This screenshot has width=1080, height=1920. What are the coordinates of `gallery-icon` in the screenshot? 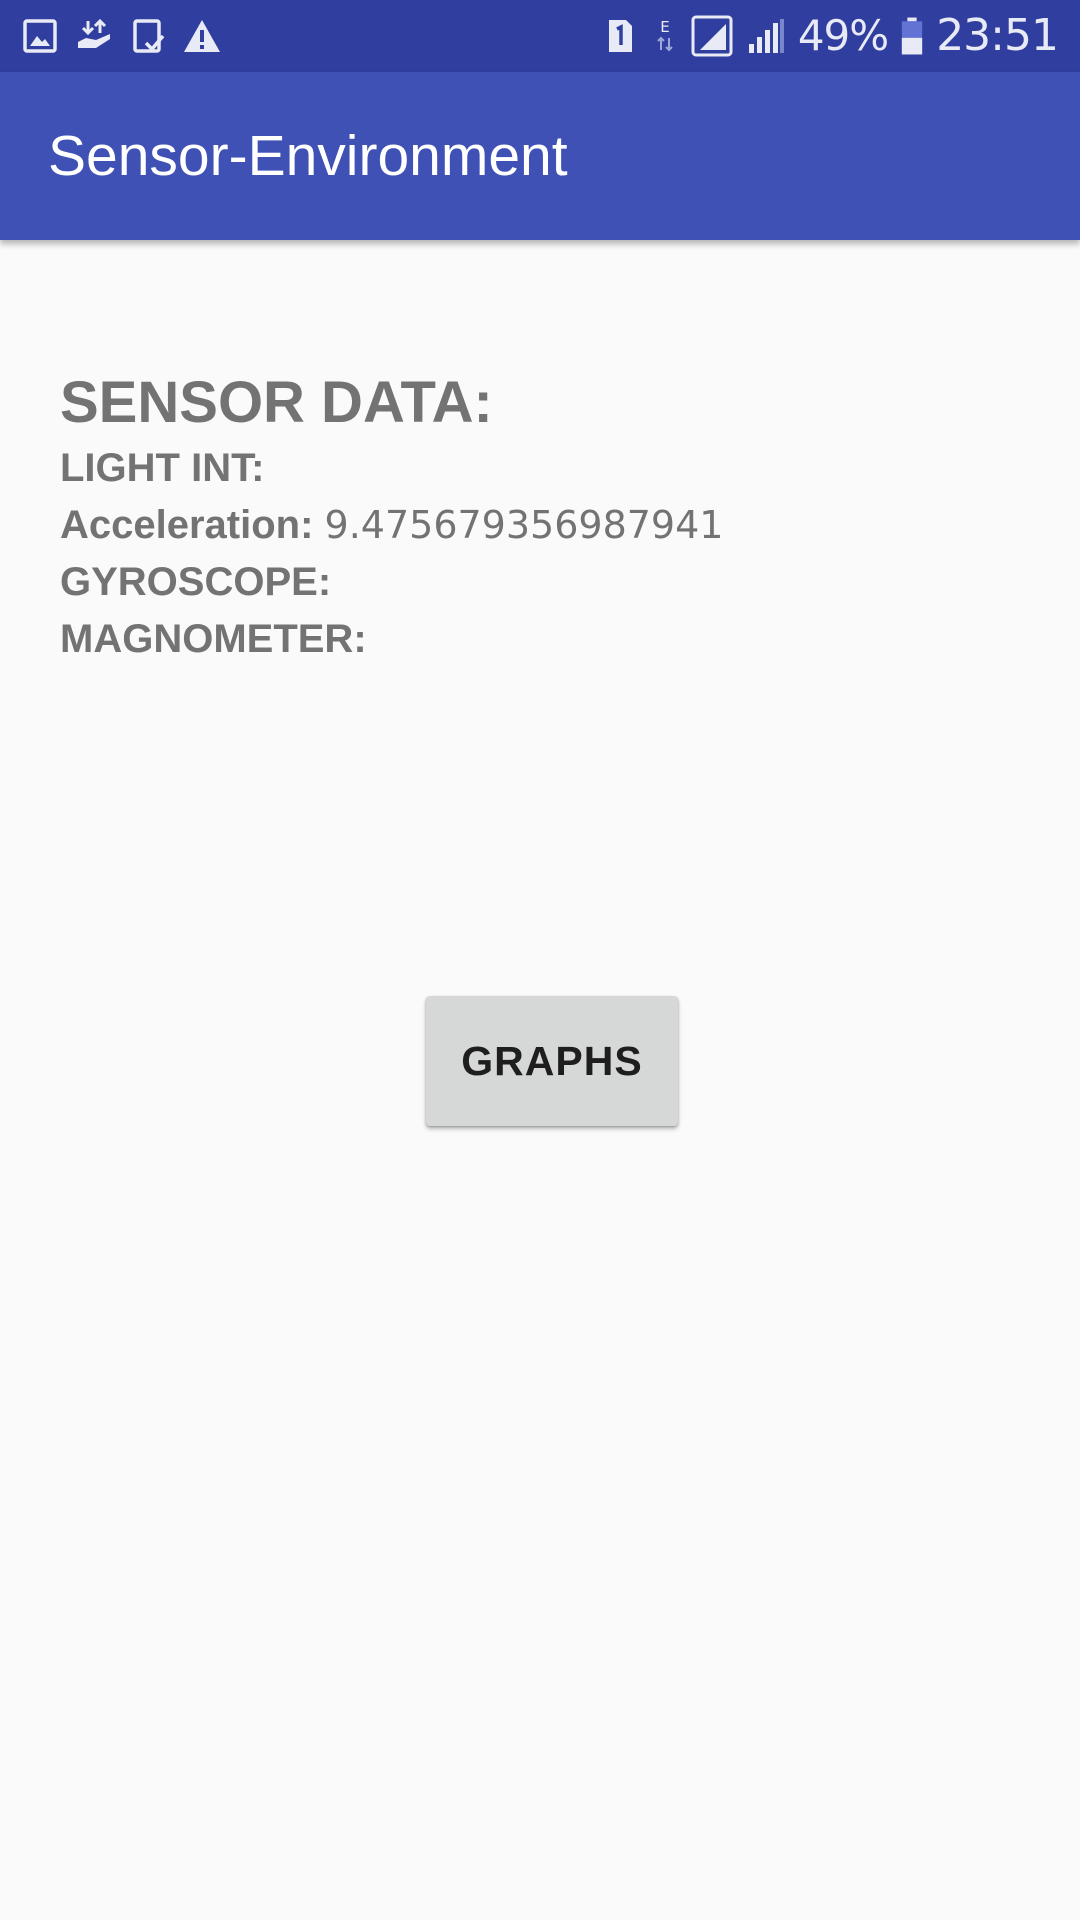 It's located at (40, 36).